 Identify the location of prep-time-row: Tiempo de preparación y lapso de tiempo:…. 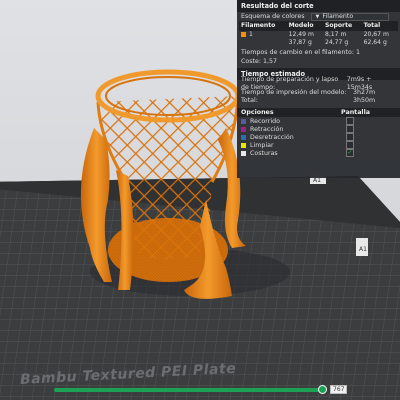
(318, 83).